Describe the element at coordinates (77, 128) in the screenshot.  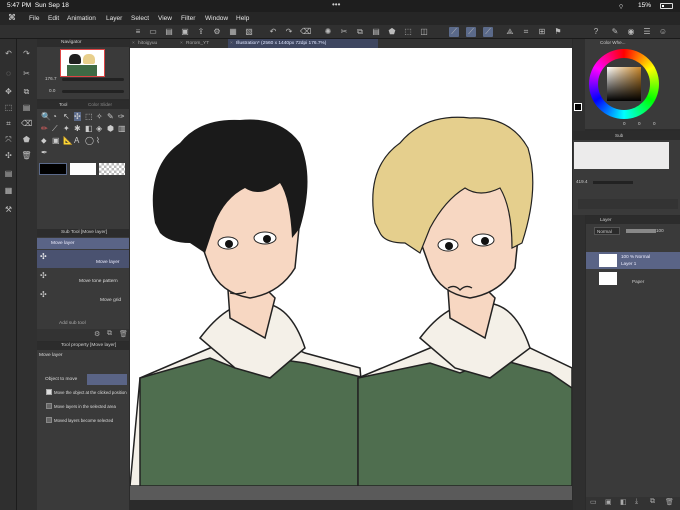
I see `decoration-icon: ✱` at that location.